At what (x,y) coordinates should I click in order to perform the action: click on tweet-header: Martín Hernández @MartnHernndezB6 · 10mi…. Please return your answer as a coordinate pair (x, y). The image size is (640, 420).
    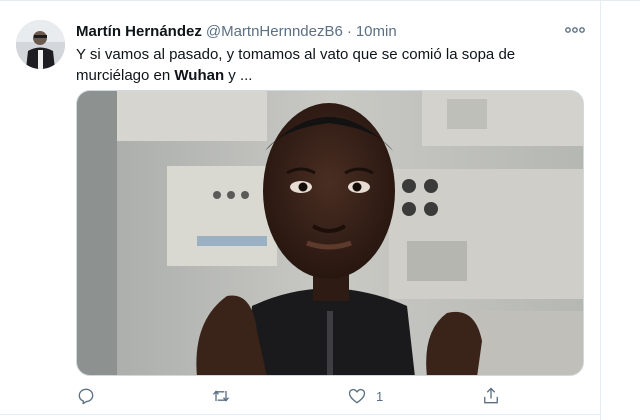
    Looking at the image, I should click on (236, 31).